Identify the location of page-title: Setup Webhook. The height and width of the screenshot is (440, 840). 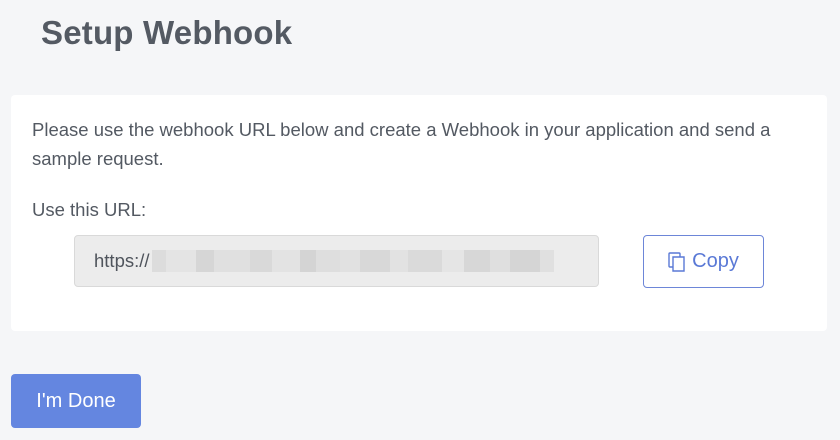
(167, 32).